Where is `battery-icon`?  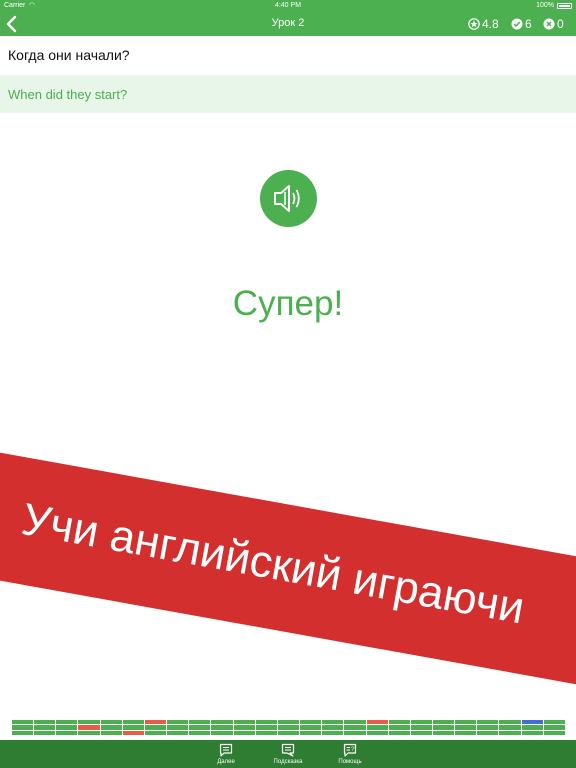 battery-icon is located at coordinates (564, 6).